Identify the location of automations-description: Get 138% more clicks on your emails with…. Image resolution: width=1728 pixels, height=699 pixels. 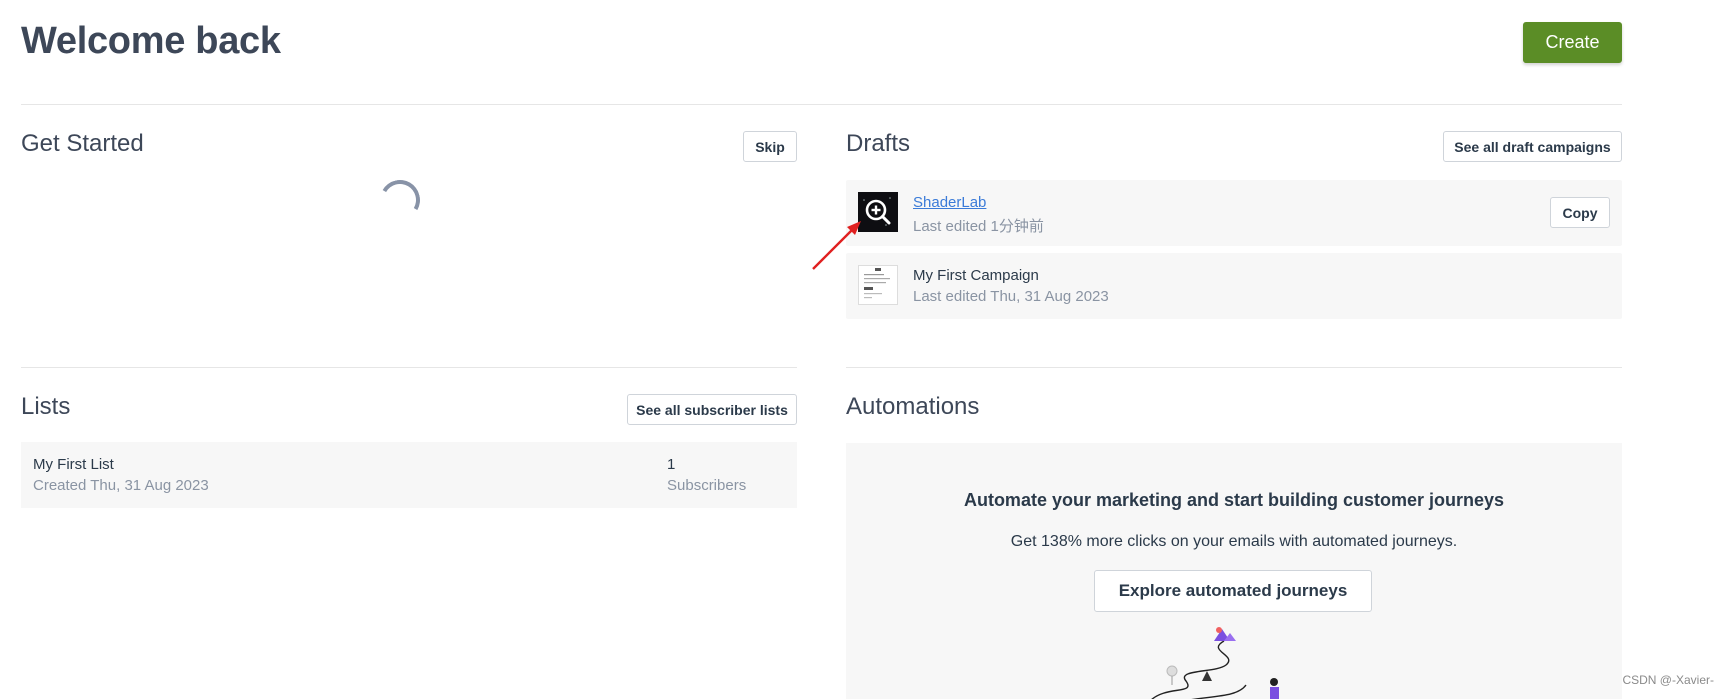
(1234, 541).